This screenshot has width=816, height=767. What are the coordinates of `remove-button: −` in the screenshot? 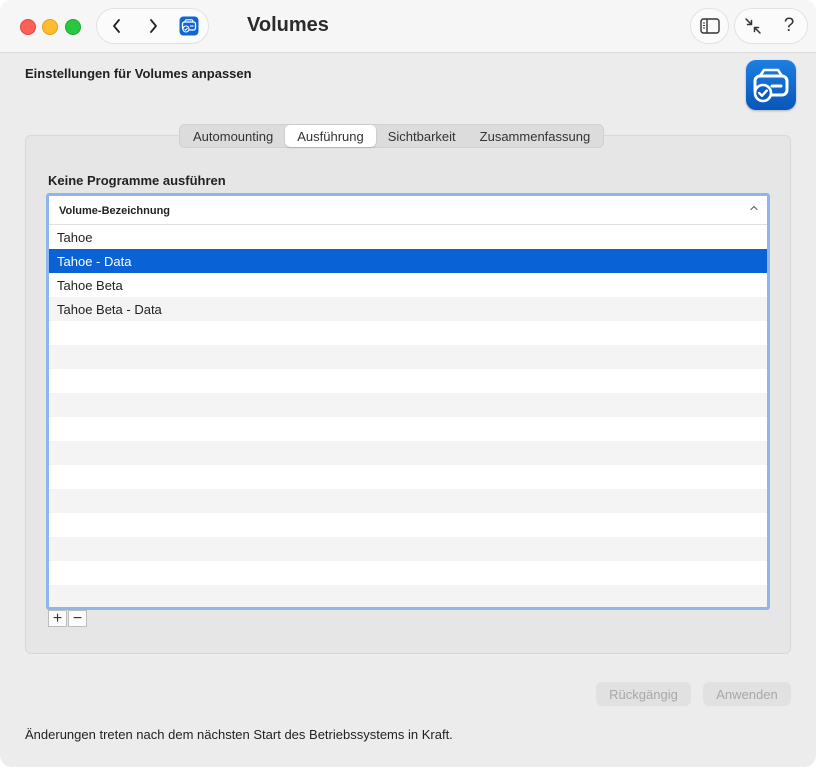 It's located at (77, 618).